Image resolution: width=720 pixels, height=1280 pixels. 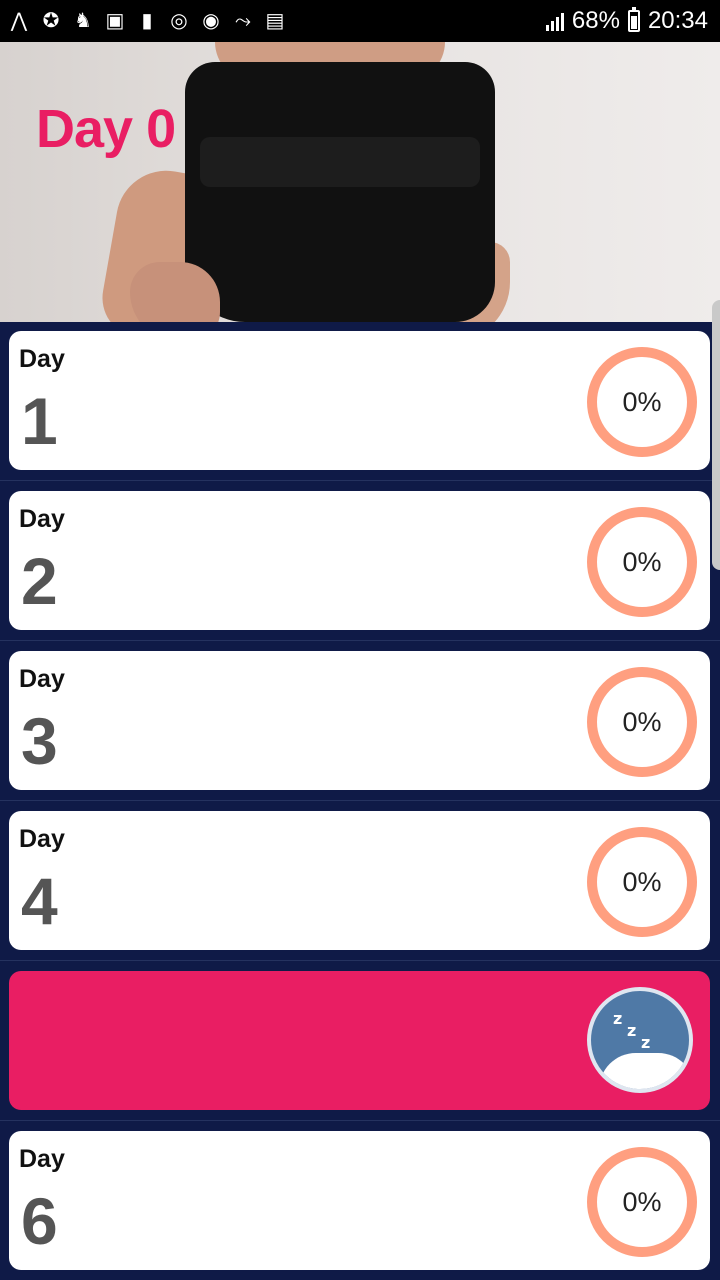 I want to click on cup-icon: ▮, so click(x=147, y=21).